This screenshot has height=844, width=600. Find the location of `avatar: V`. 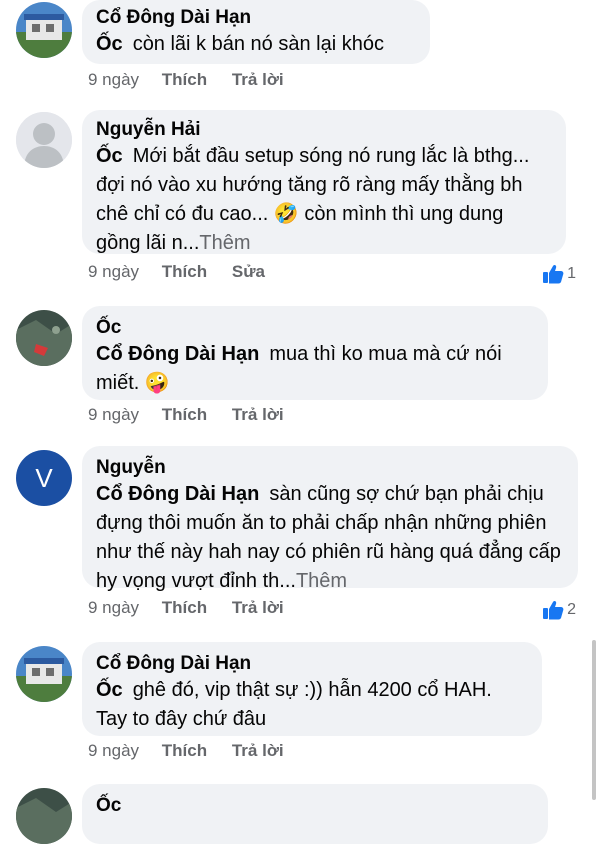

avatar: V is located at coordinates (44, 478).